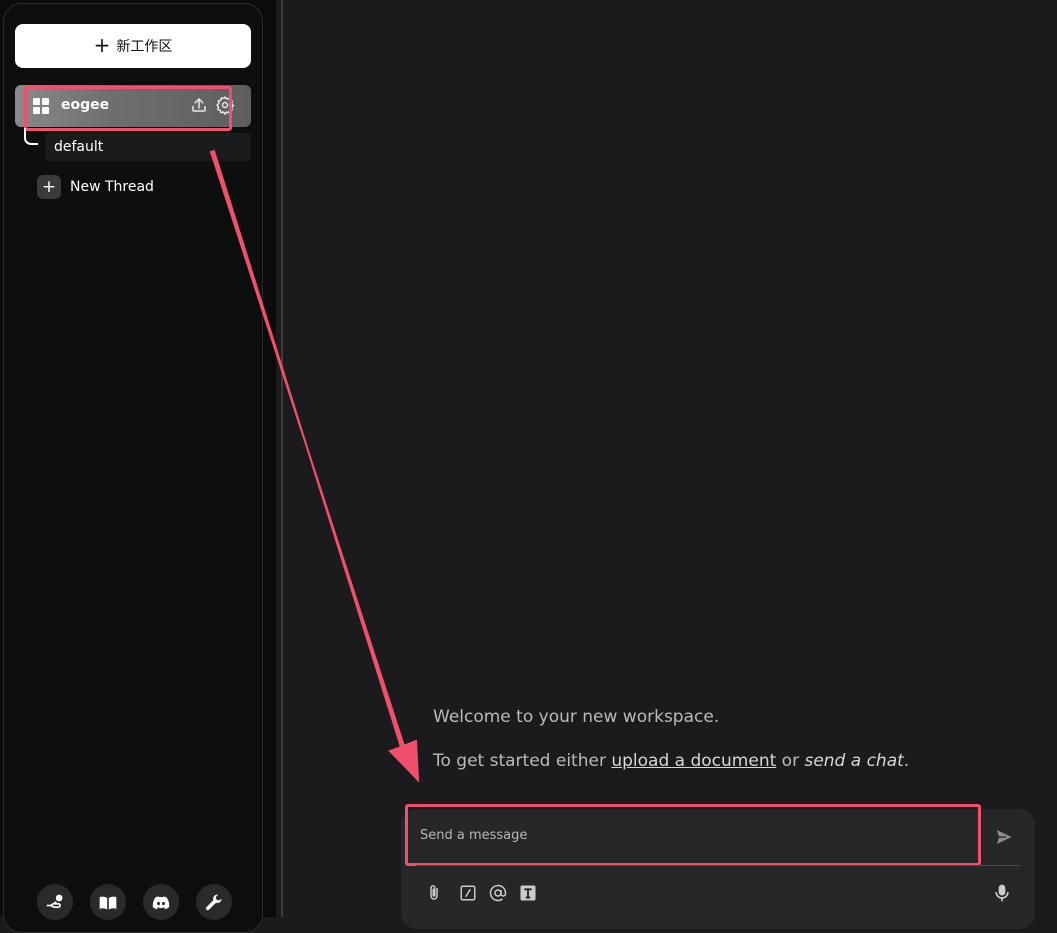 Image resolution: width=1057 pixels, height=933 pixels. What do you see at coordinates (144, 47) in the screenshot?
I see `new-workspace-label: 新工作区` at bounding box center [144, 47].